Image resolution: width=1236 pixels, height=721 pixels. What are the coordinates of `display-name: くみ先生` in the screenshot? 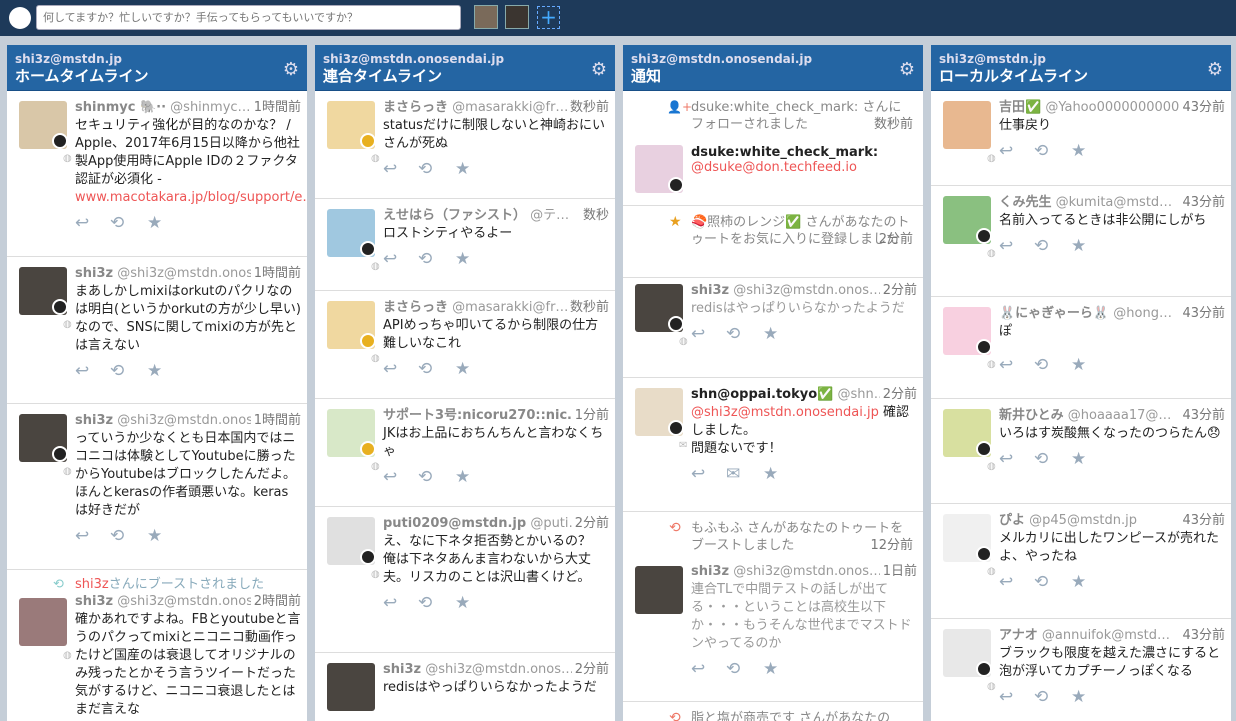 It's located at (1025, 202).